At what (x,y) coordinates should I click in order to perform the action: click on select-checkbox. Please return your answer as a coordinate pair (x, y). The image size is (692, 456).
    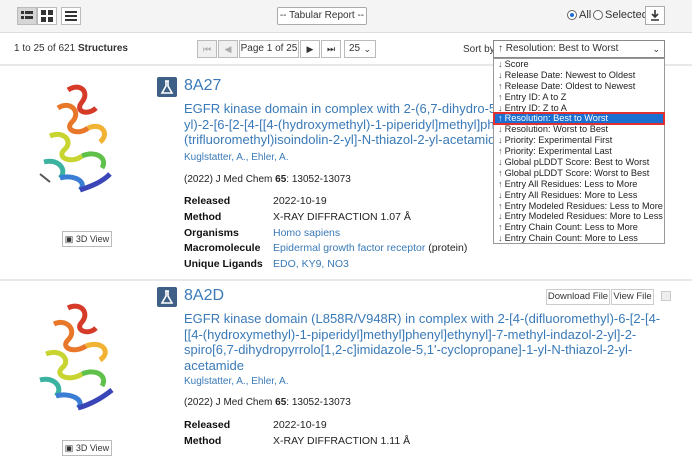
    Looking at the image, I should click on (666, 296).